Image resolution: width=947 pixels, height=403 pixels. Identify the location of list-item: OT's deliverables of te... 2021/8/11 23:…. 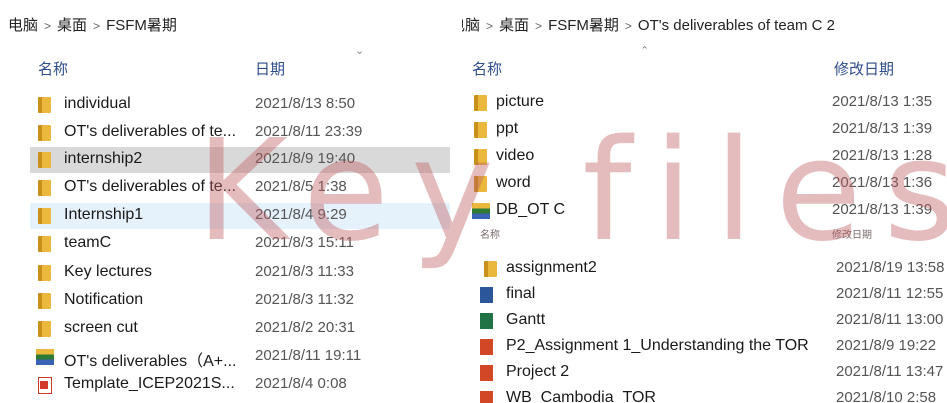
(246, 133).